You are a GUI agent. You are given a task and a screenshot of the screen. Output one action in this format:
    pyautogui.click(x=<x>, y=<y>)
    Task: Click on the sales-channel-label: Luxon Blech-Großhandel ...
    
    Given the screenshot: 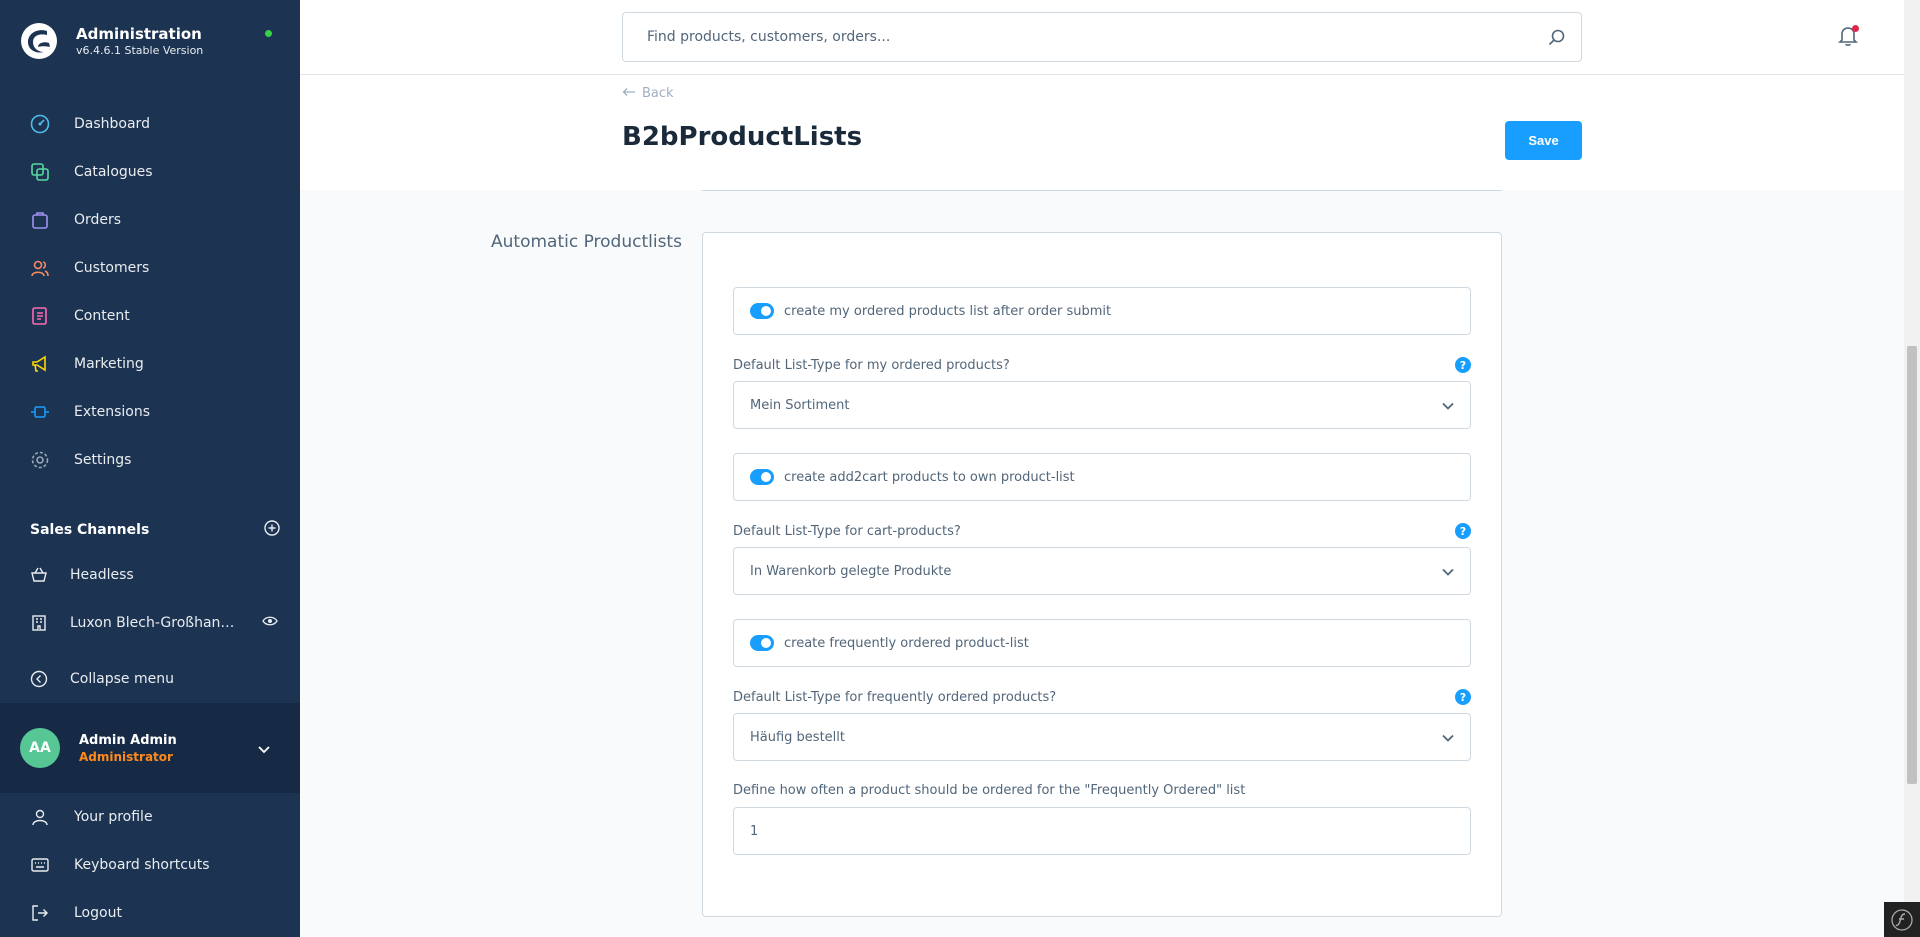 What is the action you would take?
    pyautogui.click(x=155, y=623)
    